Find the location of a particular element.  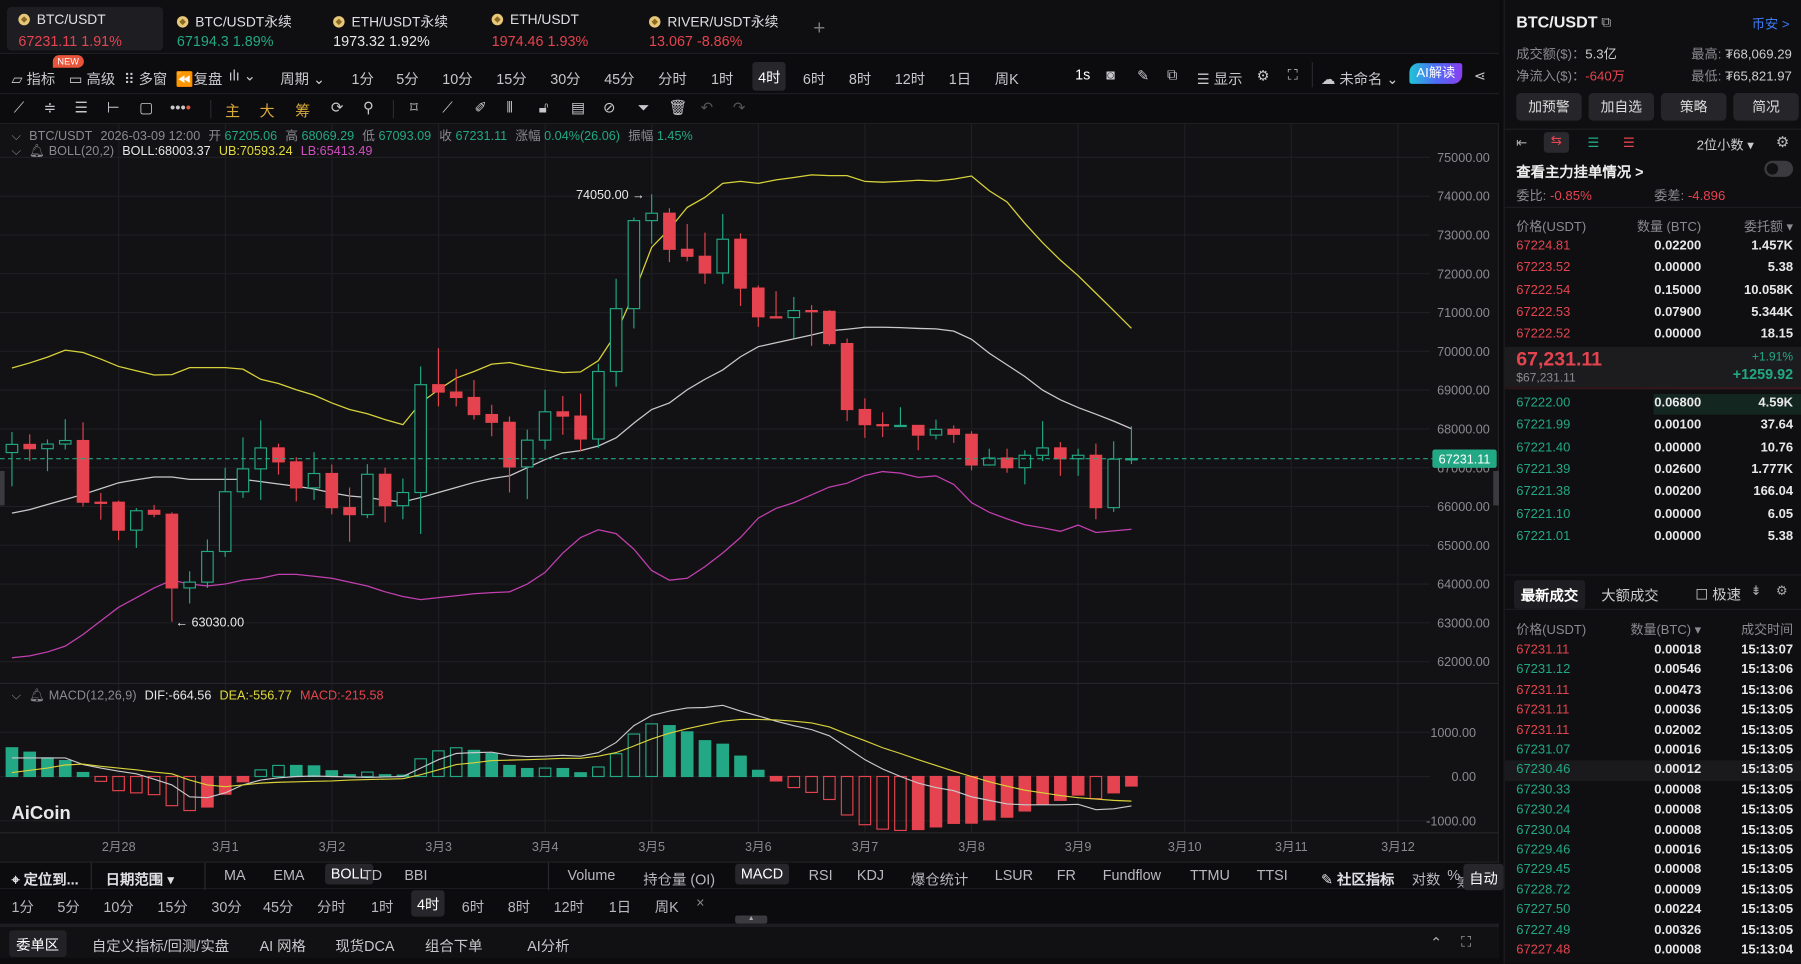

bid-row: 67221.10 0.00000 6.05 is located at coordinates (1653, 515).